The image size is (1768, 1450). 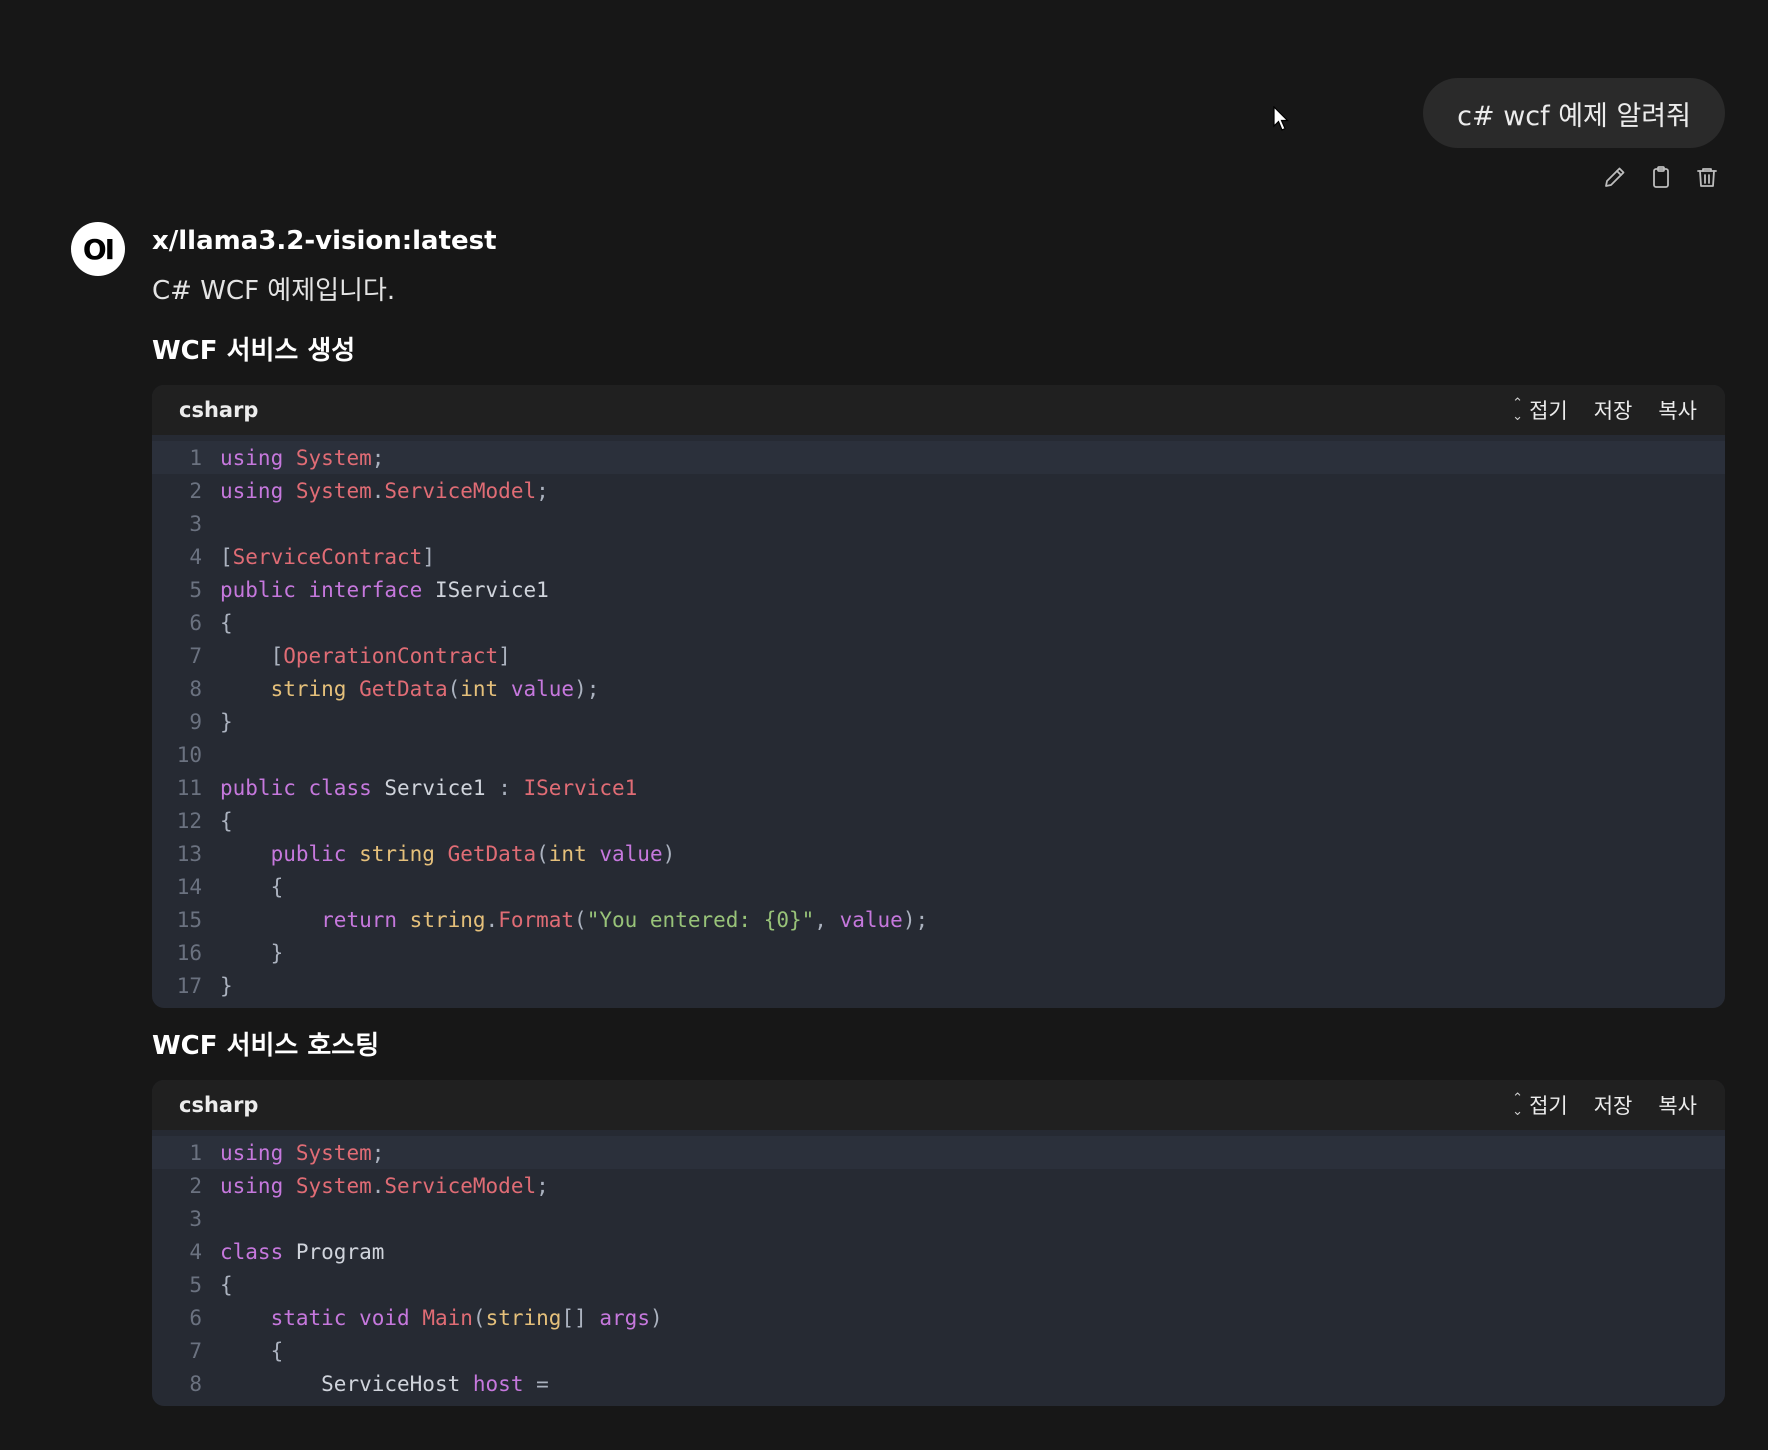 I want to click on line-number: 12, so click(x=189, y=820).